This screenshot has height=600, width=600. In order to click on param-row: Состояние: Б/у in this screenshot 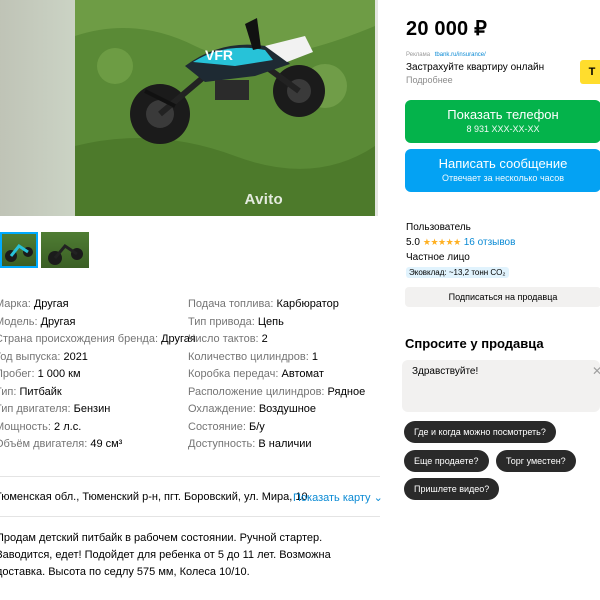, I will do `click(285, 428)`.